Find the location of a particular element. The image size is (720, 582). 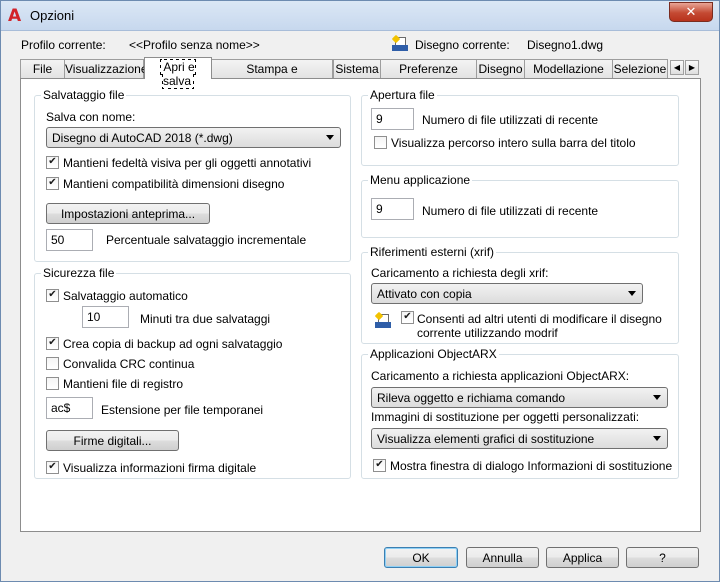

xref-demand-load-label: Caricamento a richiesta degli xrif: is located at coordinates (460, 273).